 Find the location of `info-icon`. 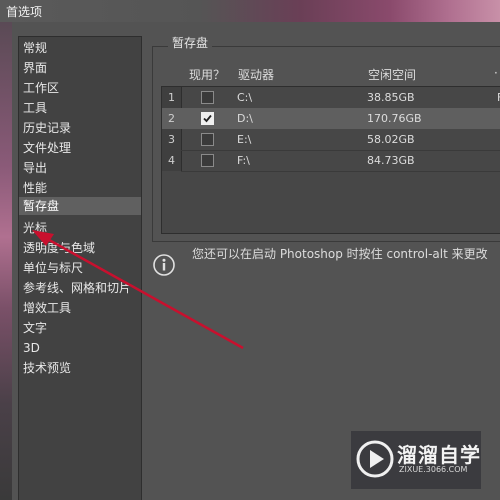

info-icon is located at coordinates (164, 265).